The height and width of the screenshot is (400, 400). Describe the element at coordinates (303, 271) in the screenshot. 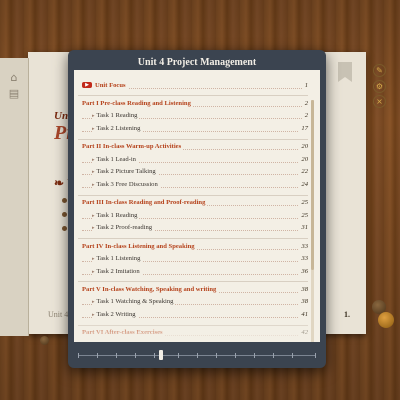

I see `toc-page-number: 36` at that location.